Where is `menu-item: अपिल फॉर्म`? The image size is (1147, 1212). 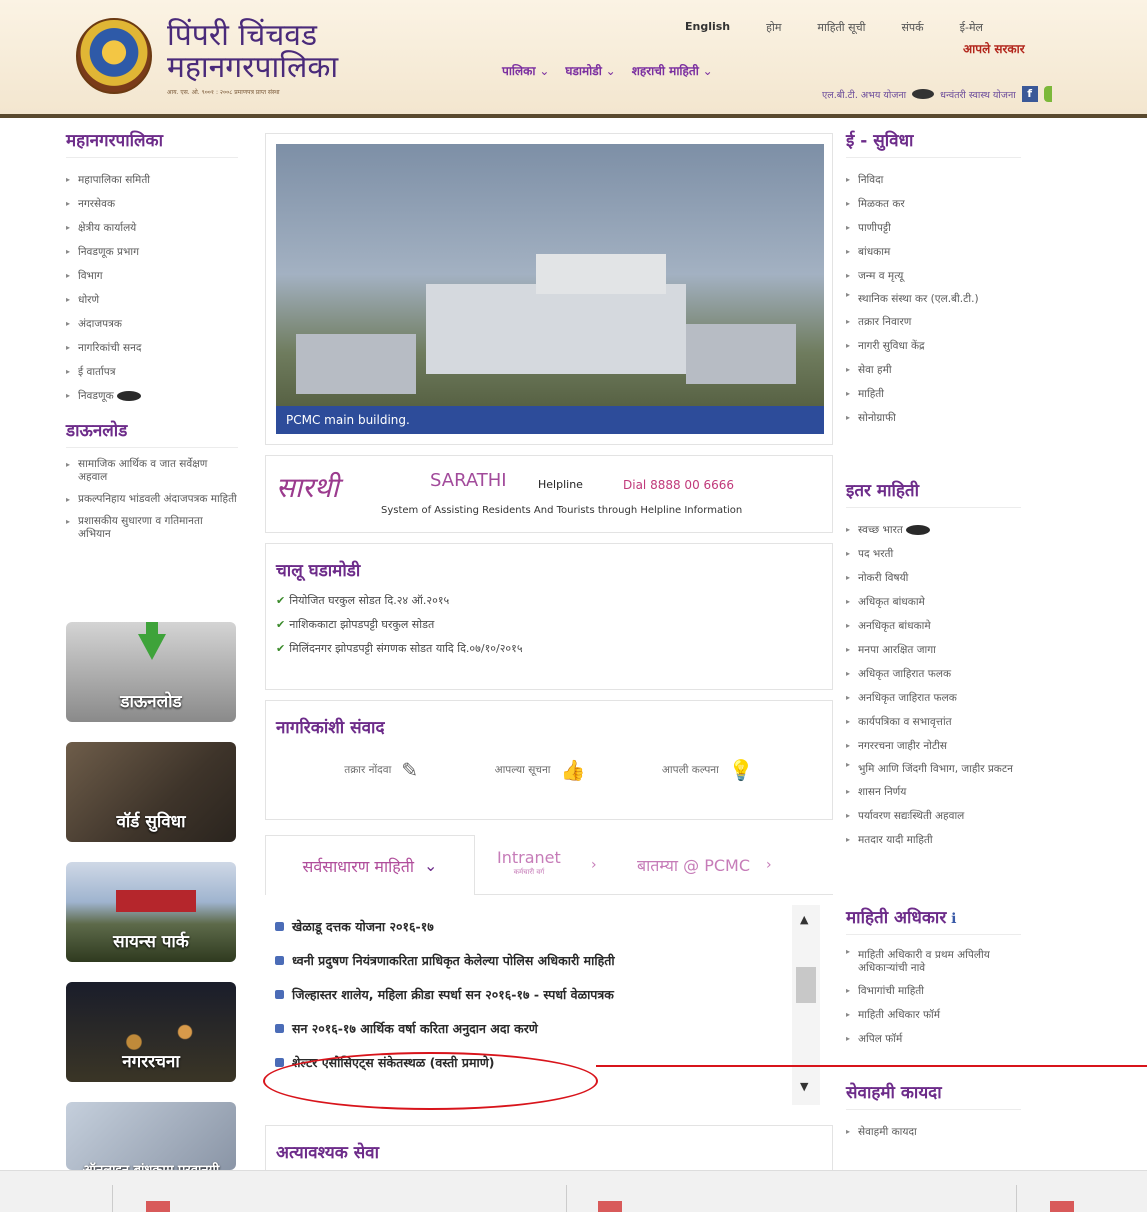
menu-item: अपिल फॉर्म is located at coordinates (933, 1039).